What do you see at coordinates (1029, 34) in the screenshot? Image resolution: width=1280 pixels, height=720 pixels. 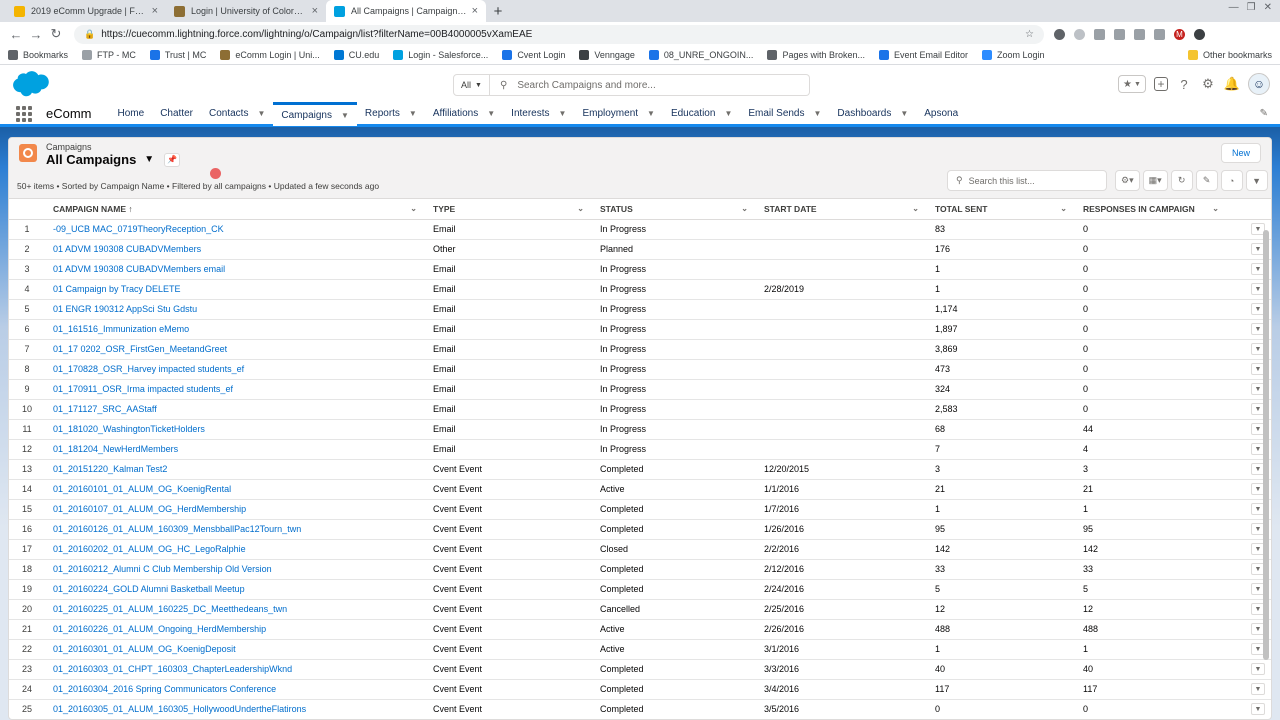 I see `bookmark-star-icon: ☆` at bounding box center [1029, 34].